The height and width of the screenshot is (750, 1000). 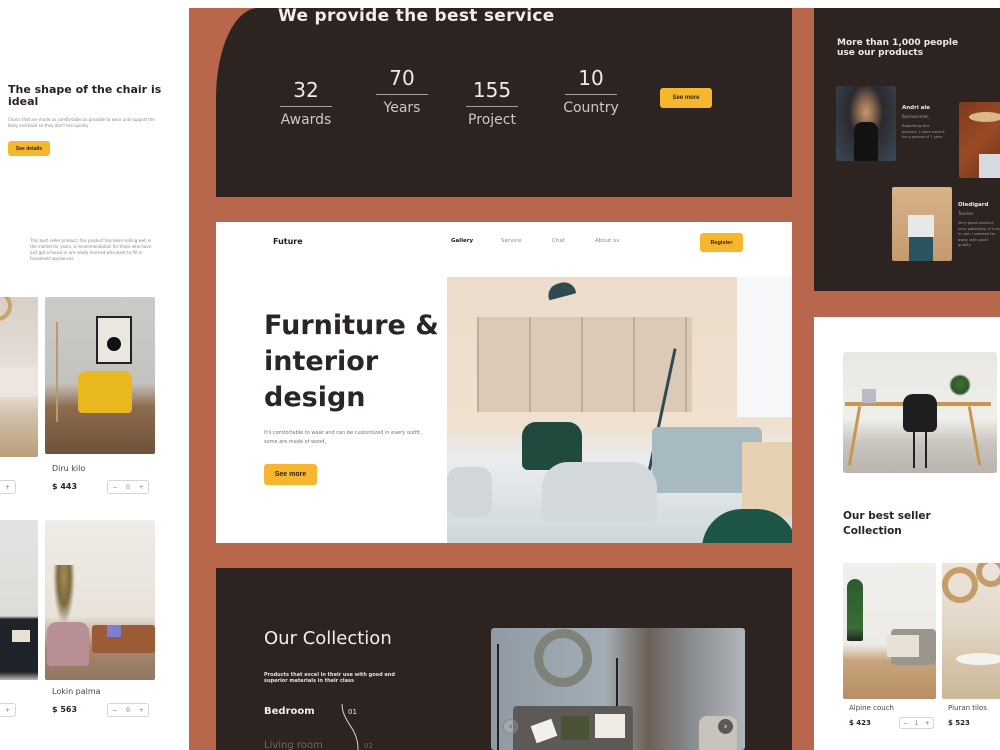 I want to click on quantity-stepper: − 1 +, so click(x=916, y=723).